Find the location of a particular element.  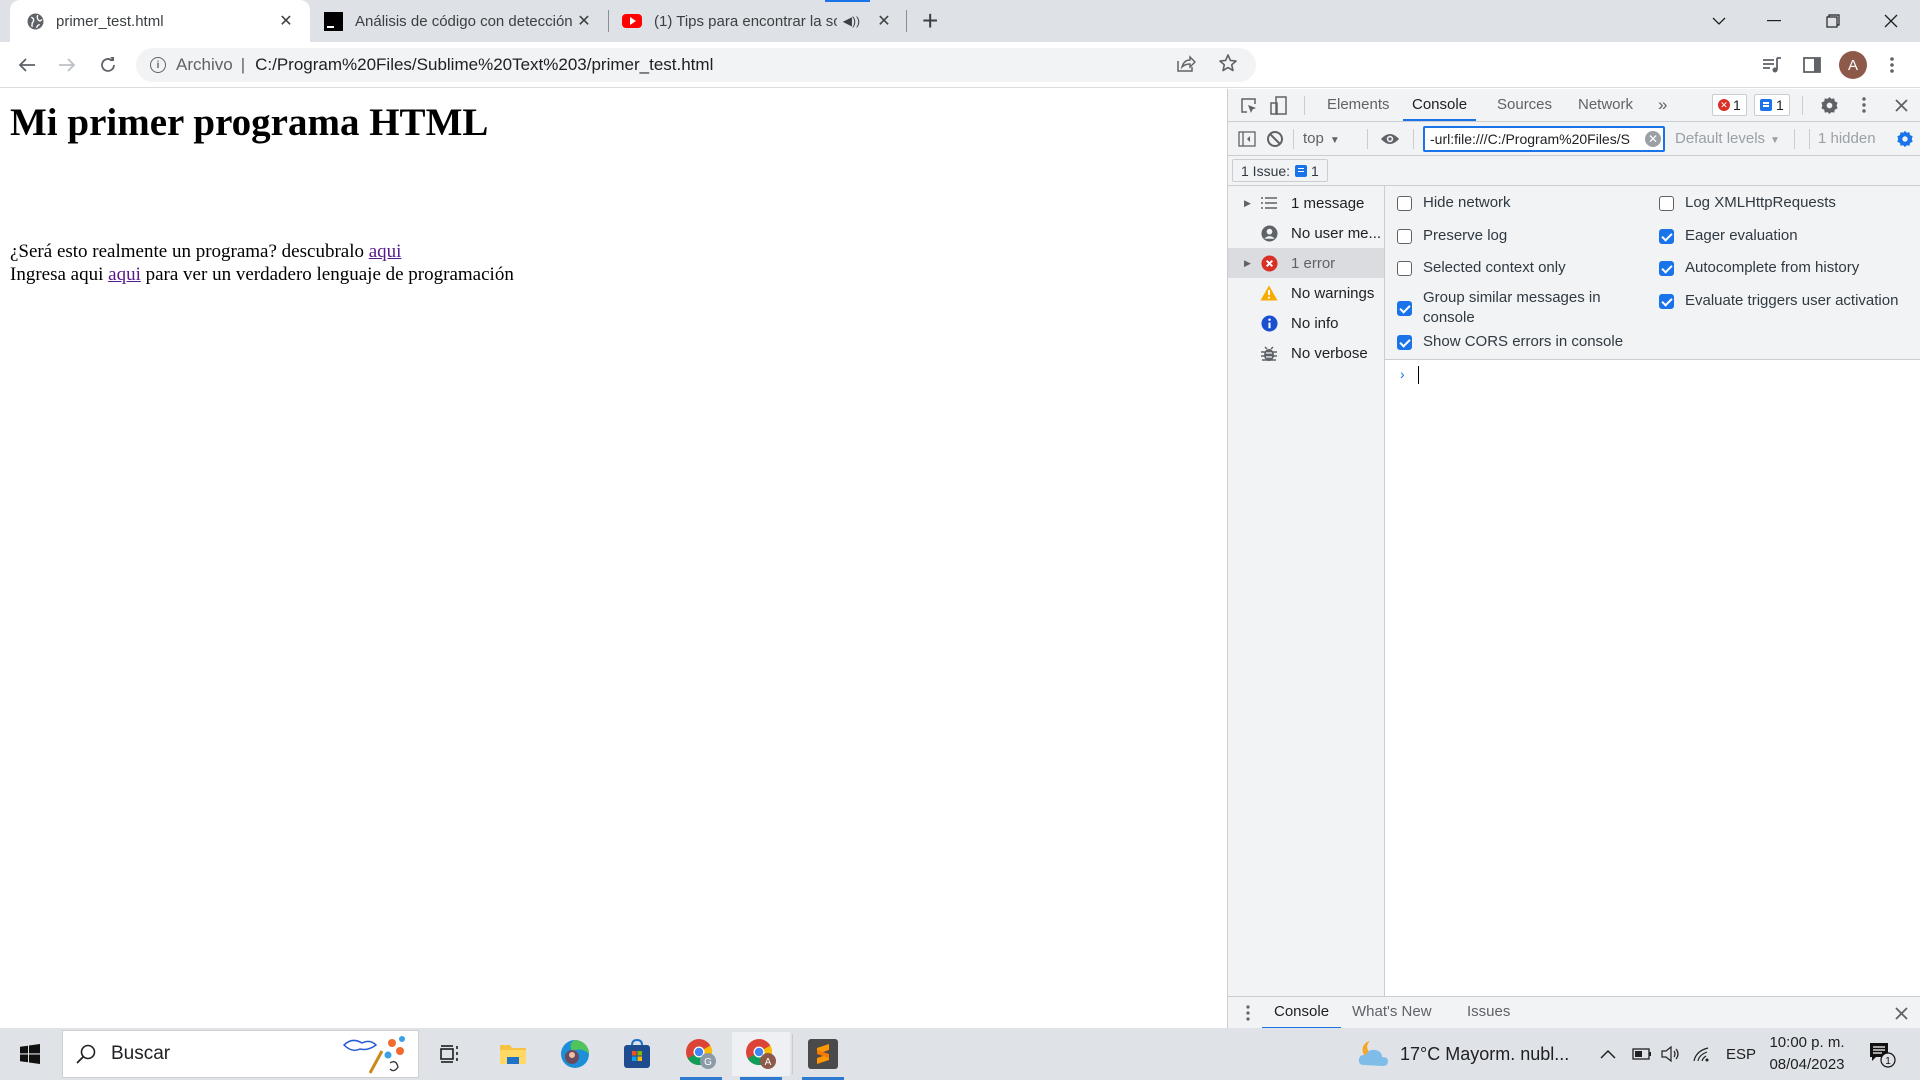

share-icon is located at coordinates (1186, 66).